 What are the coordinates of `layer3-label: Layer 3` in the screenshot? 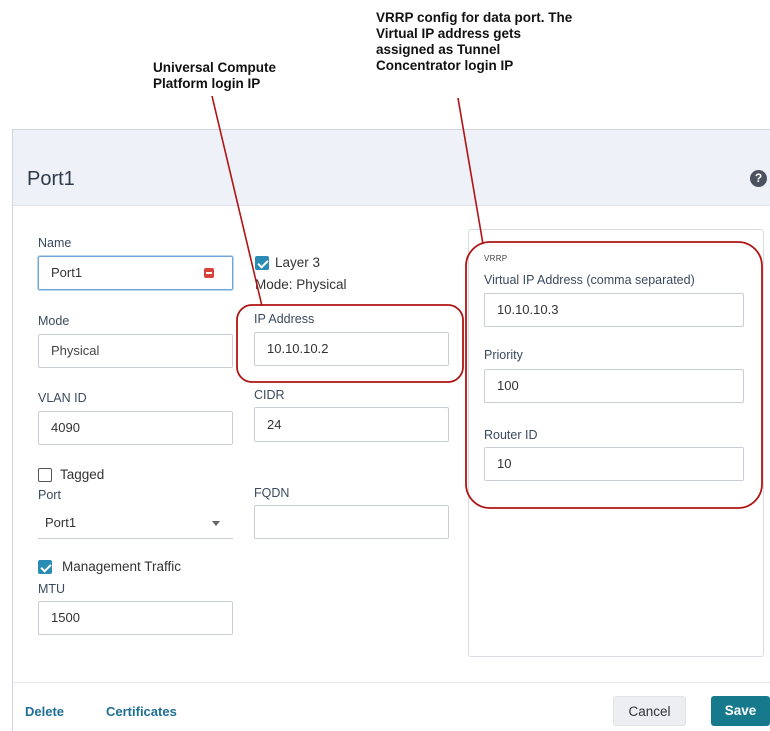 It's located at (298, 262).